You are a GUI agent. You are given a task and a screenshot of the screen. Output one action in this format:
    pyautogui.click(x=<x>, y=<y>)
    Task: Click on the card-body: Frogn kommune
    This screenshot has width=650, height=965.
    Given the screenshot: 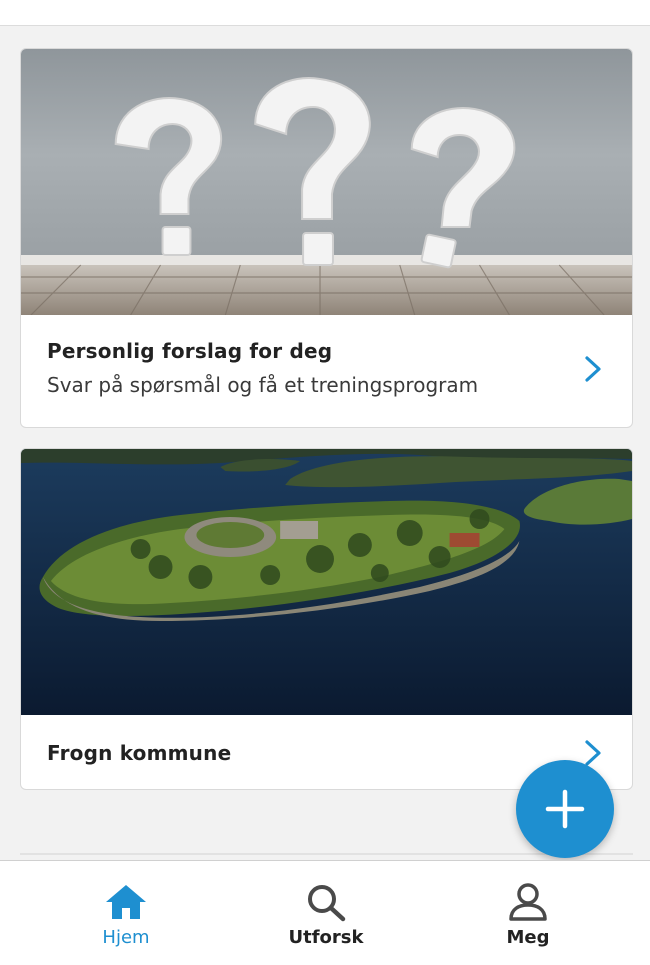 What is the action you would take?
    pyautogui.click(x=326, y=741)
    